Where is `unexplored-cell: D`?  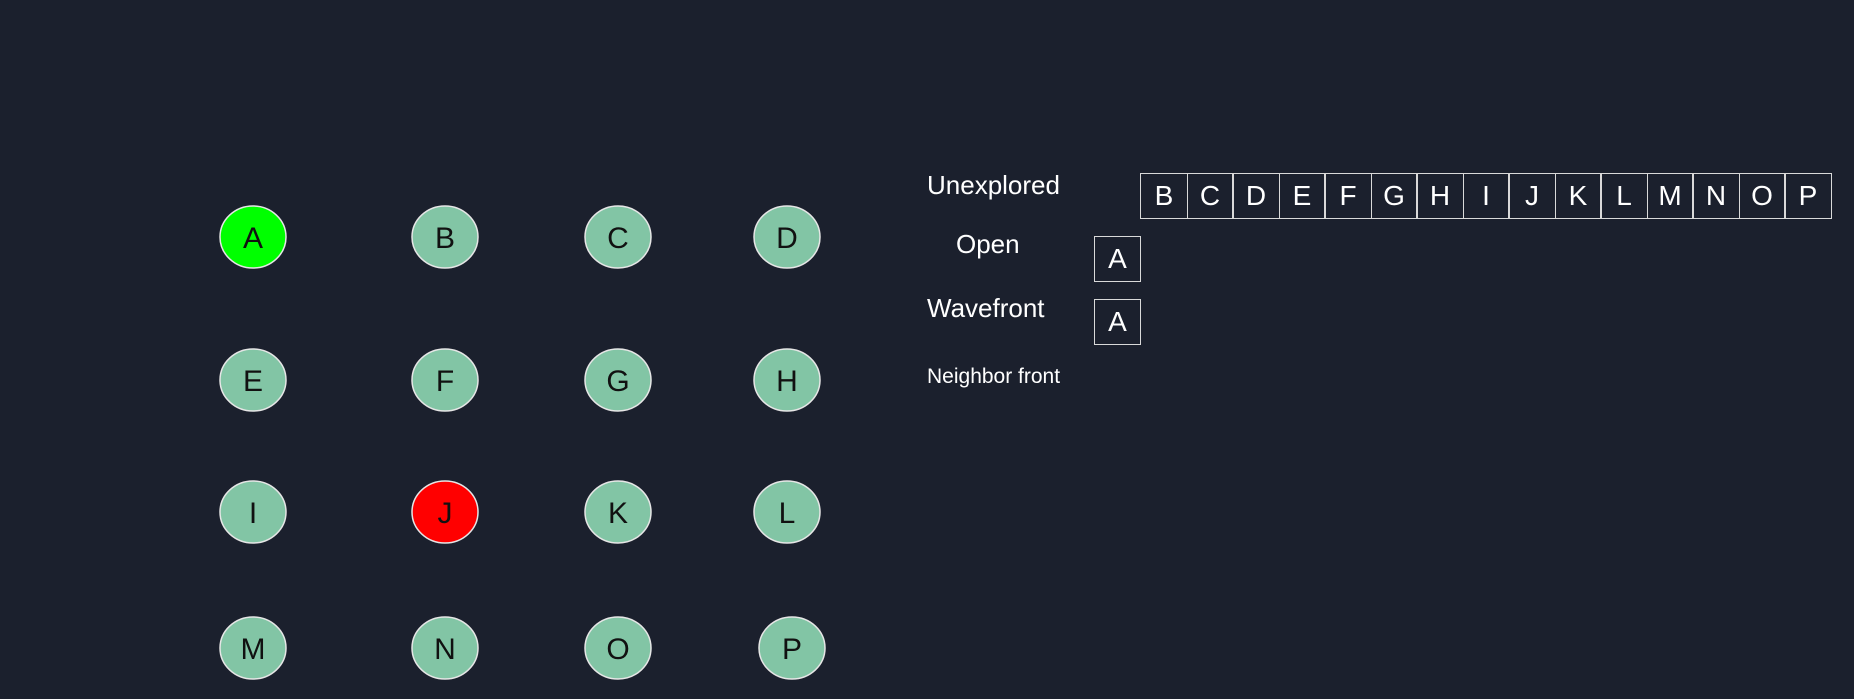
unexplored-cell: D is located at coordinates (1256, 196).